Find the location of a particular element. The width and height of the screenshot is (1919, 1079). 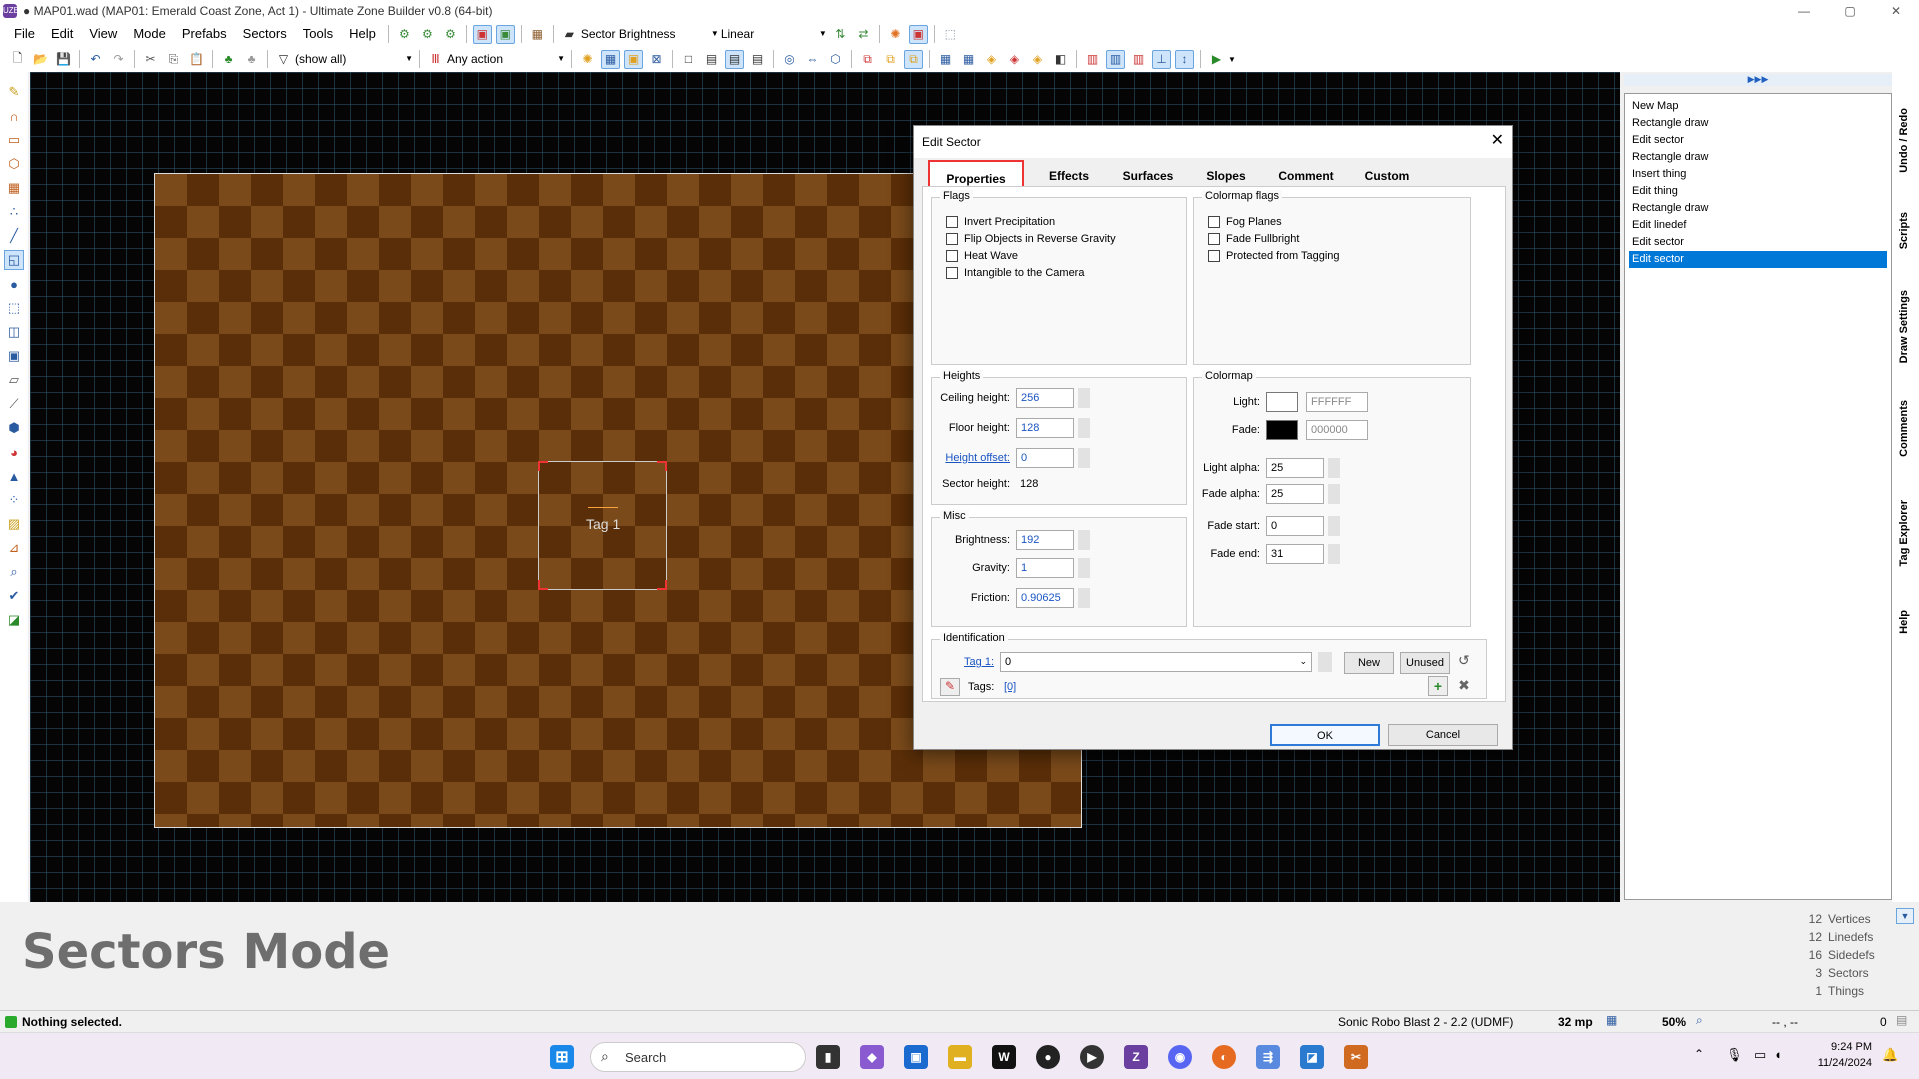

tab-effects: Effects is located at coordinates (1069, 176).